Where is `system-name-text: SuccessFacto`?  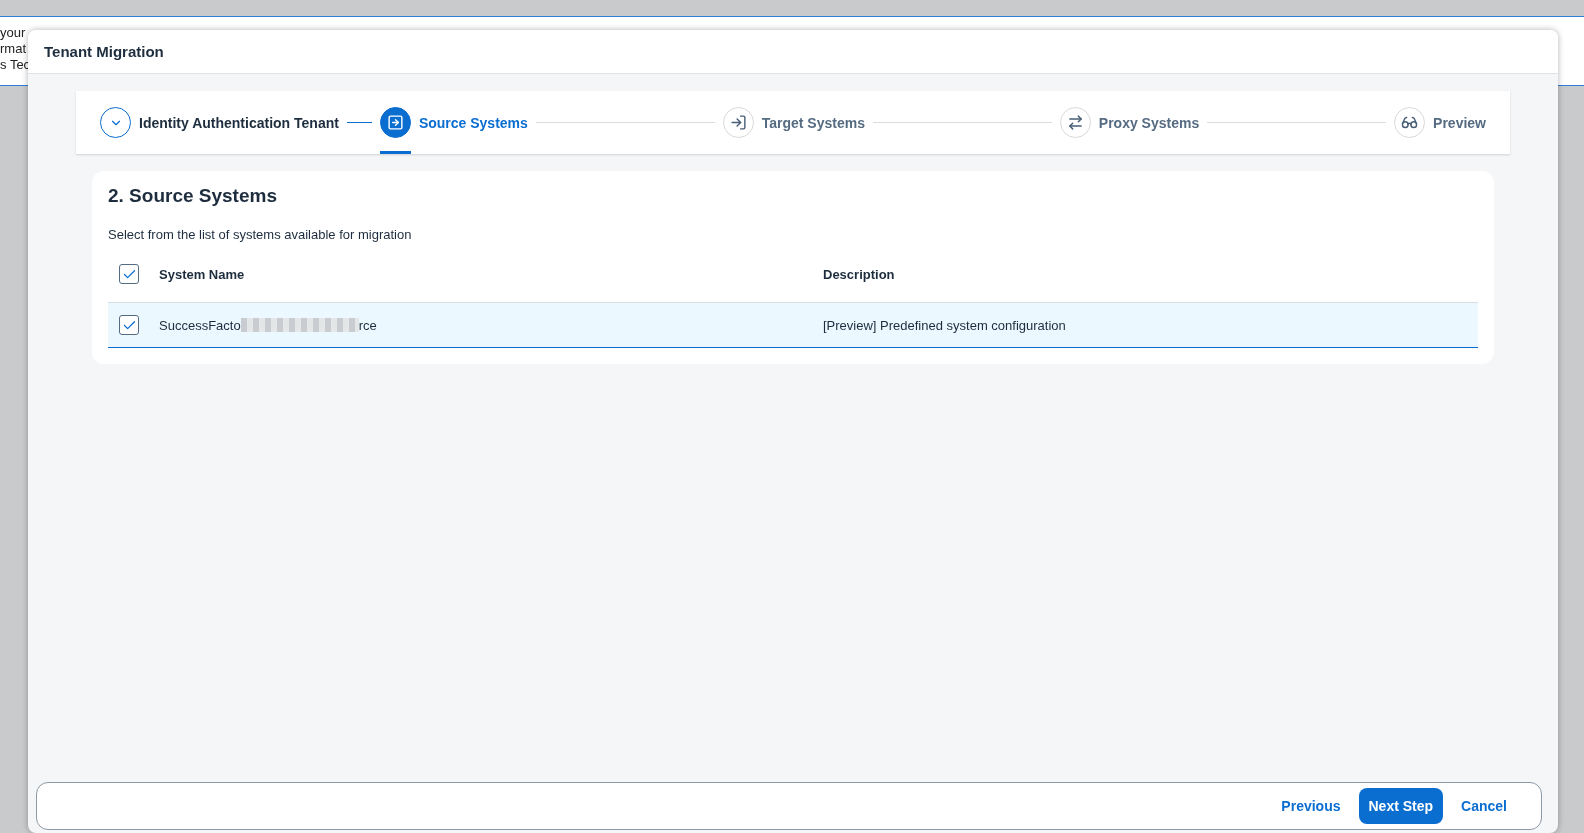
system-name-text: SuccessFacto is located at coordinates (200, 325).